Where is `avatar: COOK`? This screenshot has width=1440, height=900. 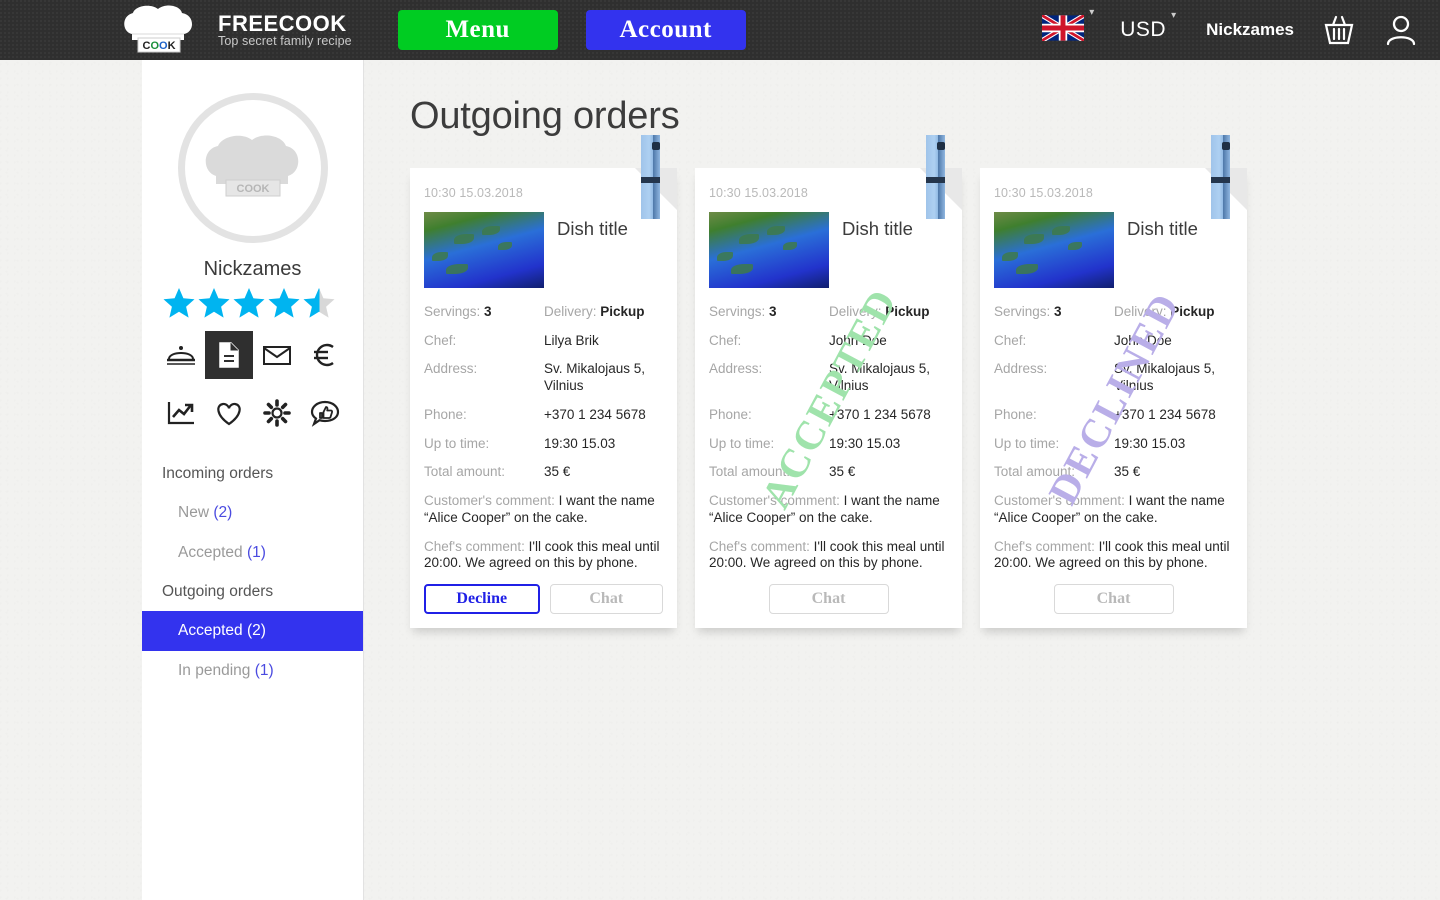 avatar: COOK is located at coordinates (252, 168).